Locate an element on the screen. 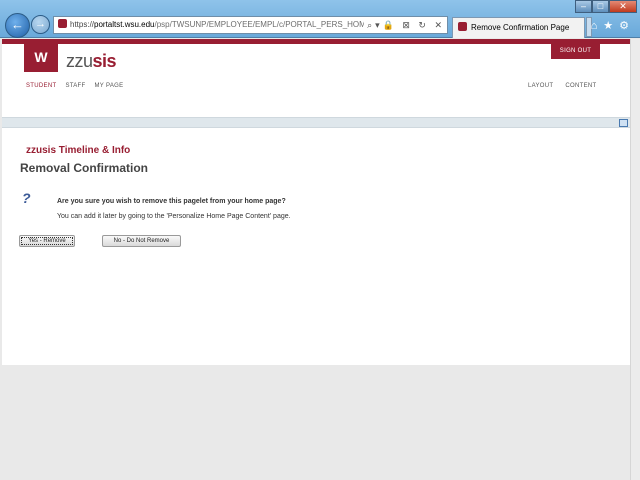 The image size is (640, 480). browser-tool-icons: ⌂★⚙ is located at coordinates (613, 25).